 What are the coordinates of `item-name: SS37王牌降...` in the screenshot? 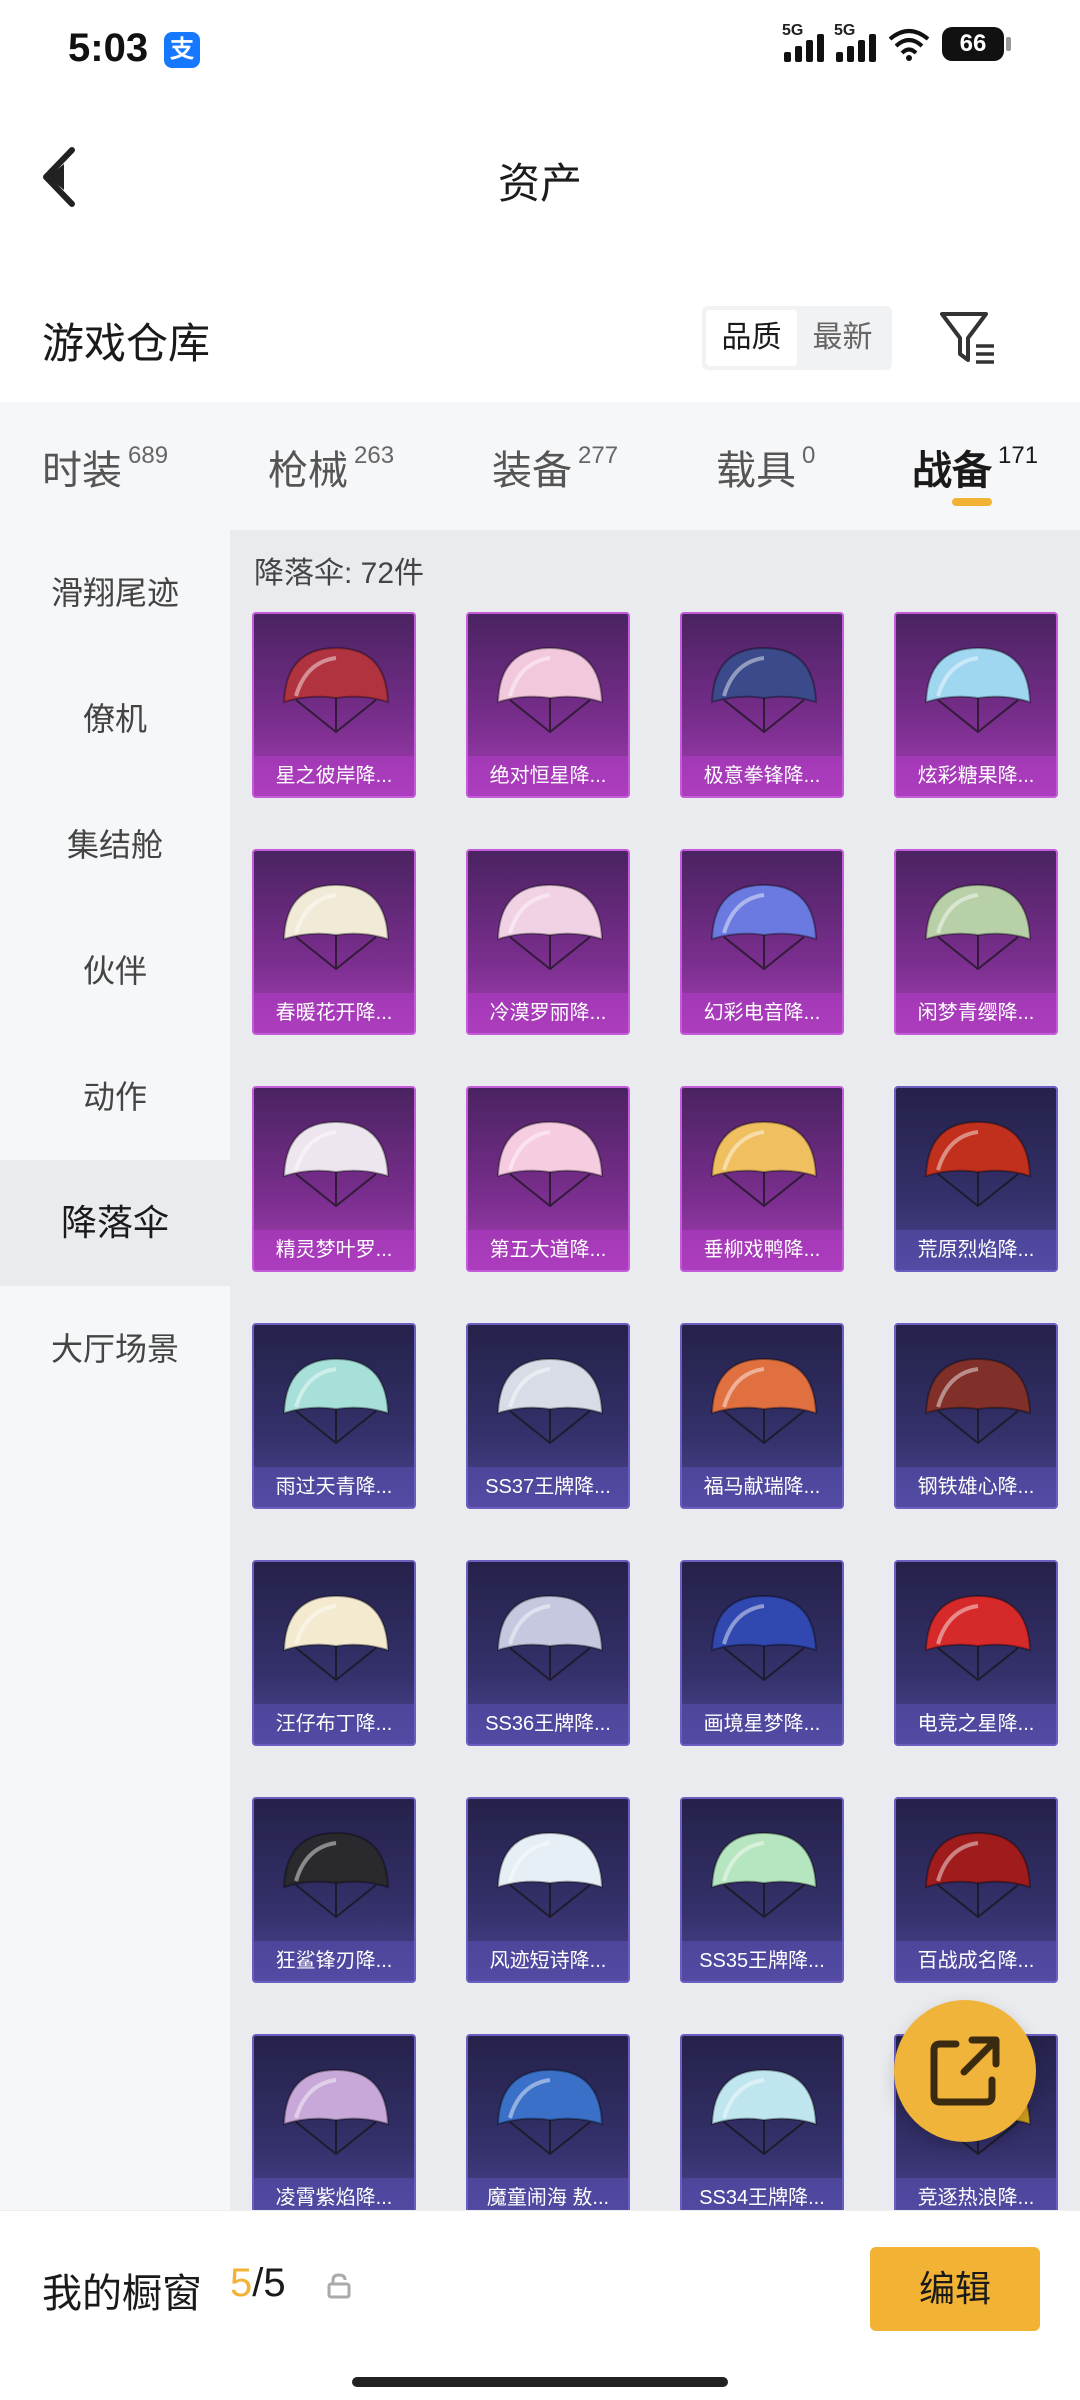 It's located at (548, 1487).